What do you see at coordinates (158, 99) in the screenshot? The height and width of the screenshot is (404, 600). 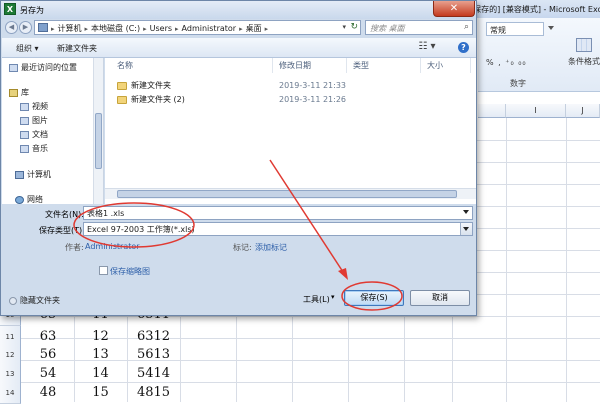 I see `file-name: 新建文件夹 (2)` at bounding box center [158, 99].